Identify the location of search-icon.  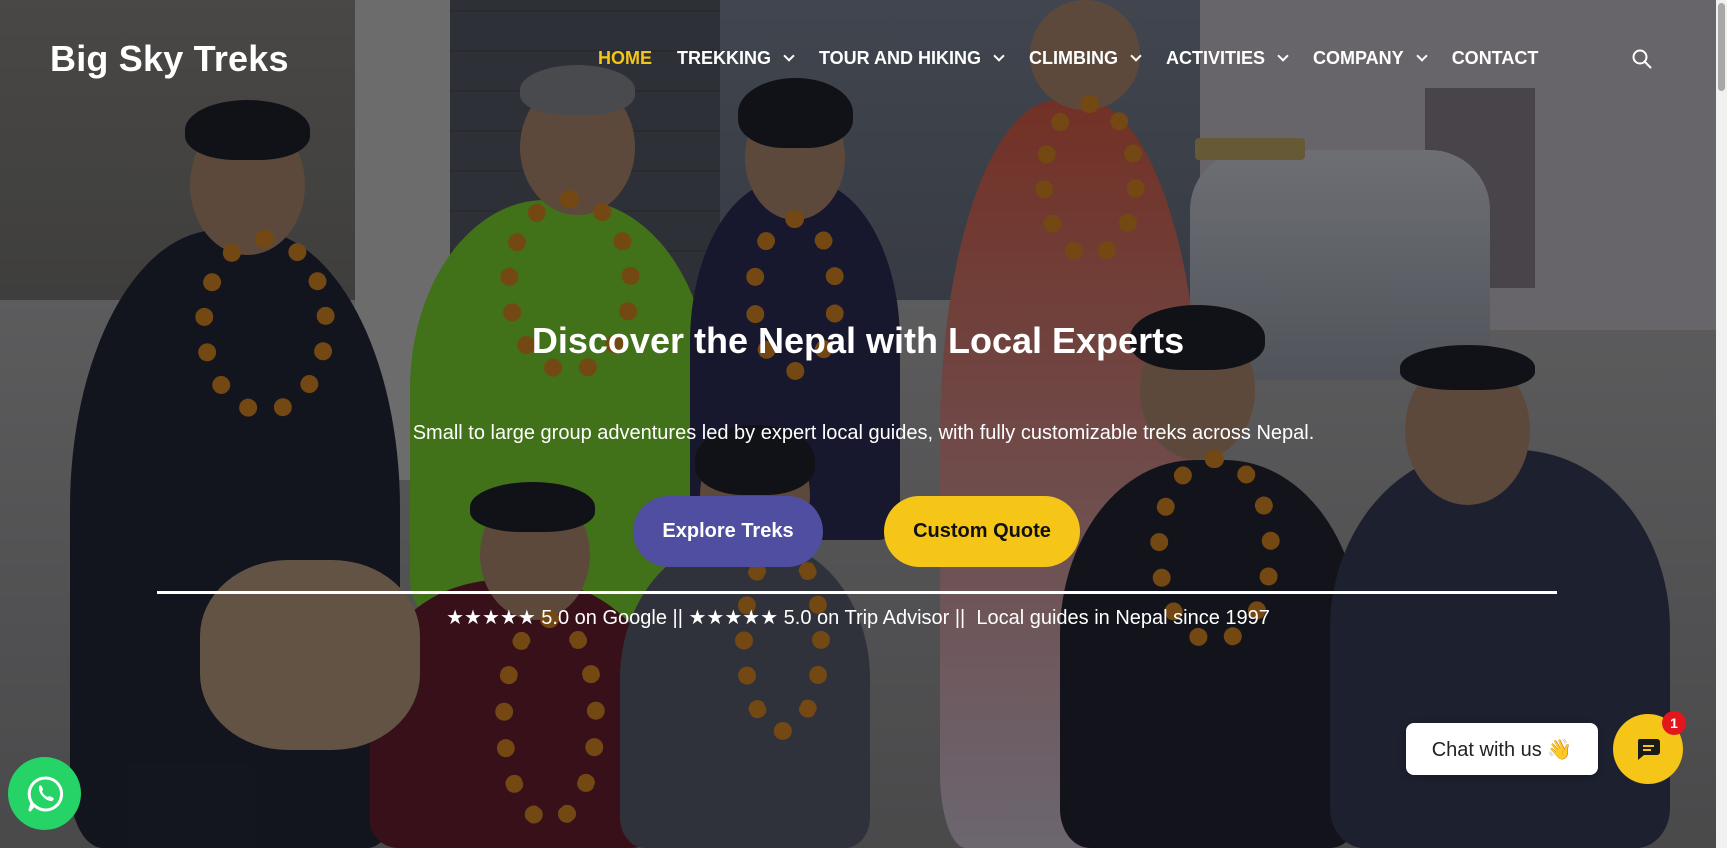
(1642, 59).